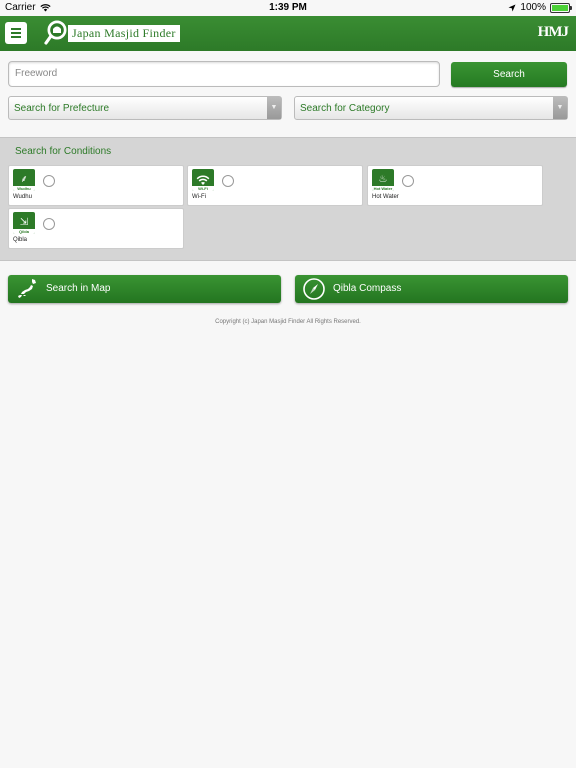 The width and height of the screenshot is (576, 768). I want to click on wudhu-icon: ⸙ Wudhu, so click(24, 180).